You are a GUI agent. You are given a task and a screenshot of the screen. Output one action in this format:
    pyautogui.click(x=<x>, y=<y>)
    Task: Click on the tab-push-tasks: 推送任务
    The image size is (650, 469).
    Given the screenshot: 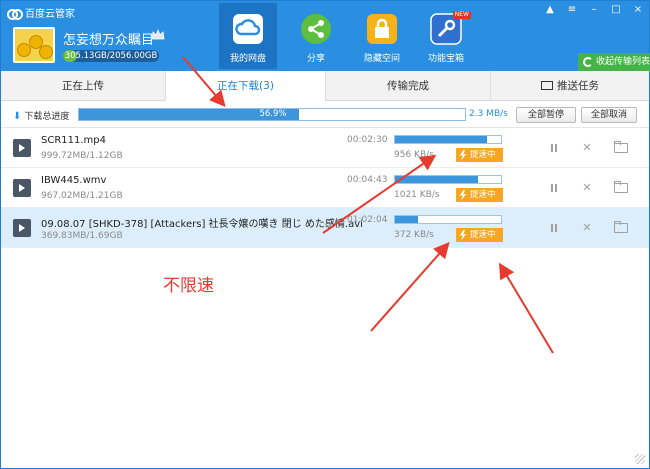 What is the action you would take?
    pyautogui.click(x=570, y=86)
    